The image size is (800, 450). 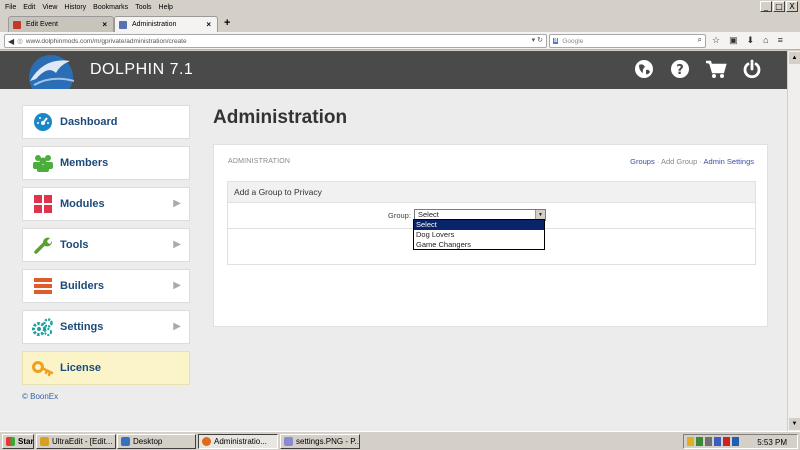 What do you see at coordinates (716, 69) in the screenshot?
I see `cart-icon` at bounding box center [716, 69].